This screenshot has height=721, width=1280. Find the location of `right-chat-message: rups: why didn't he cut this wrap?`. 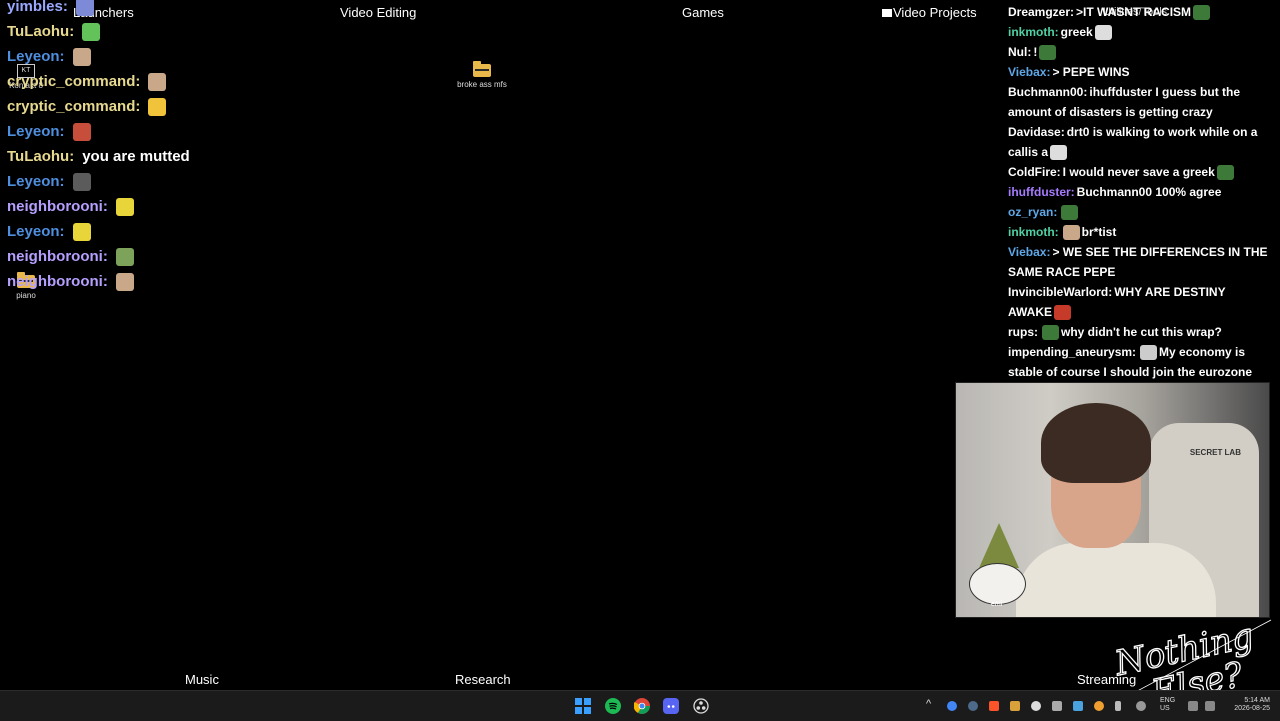

right-chat-message: rups: why didn't he cut this wrap? is located at coordinates (1139, 332).